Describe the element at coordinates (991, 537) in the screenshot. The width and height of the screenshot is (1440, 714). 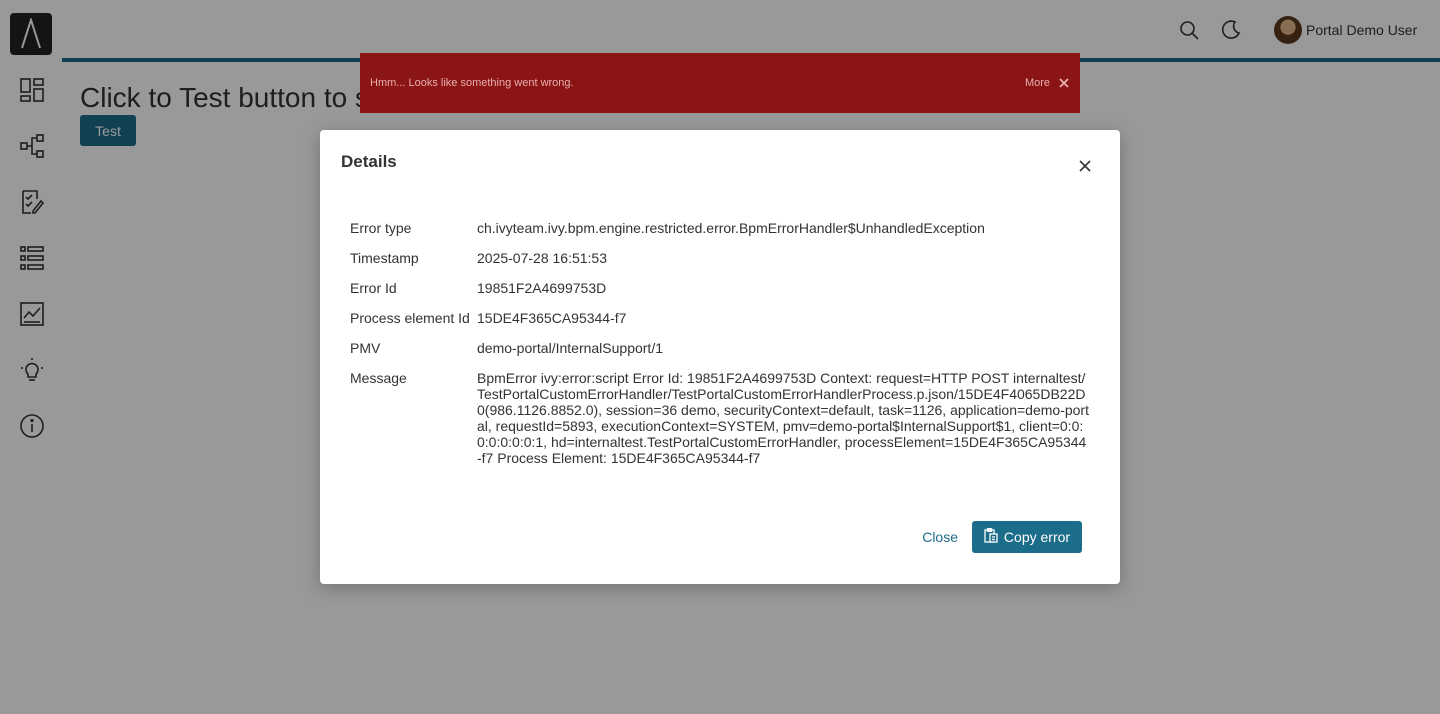
I see `clipboard-icon` at that location.